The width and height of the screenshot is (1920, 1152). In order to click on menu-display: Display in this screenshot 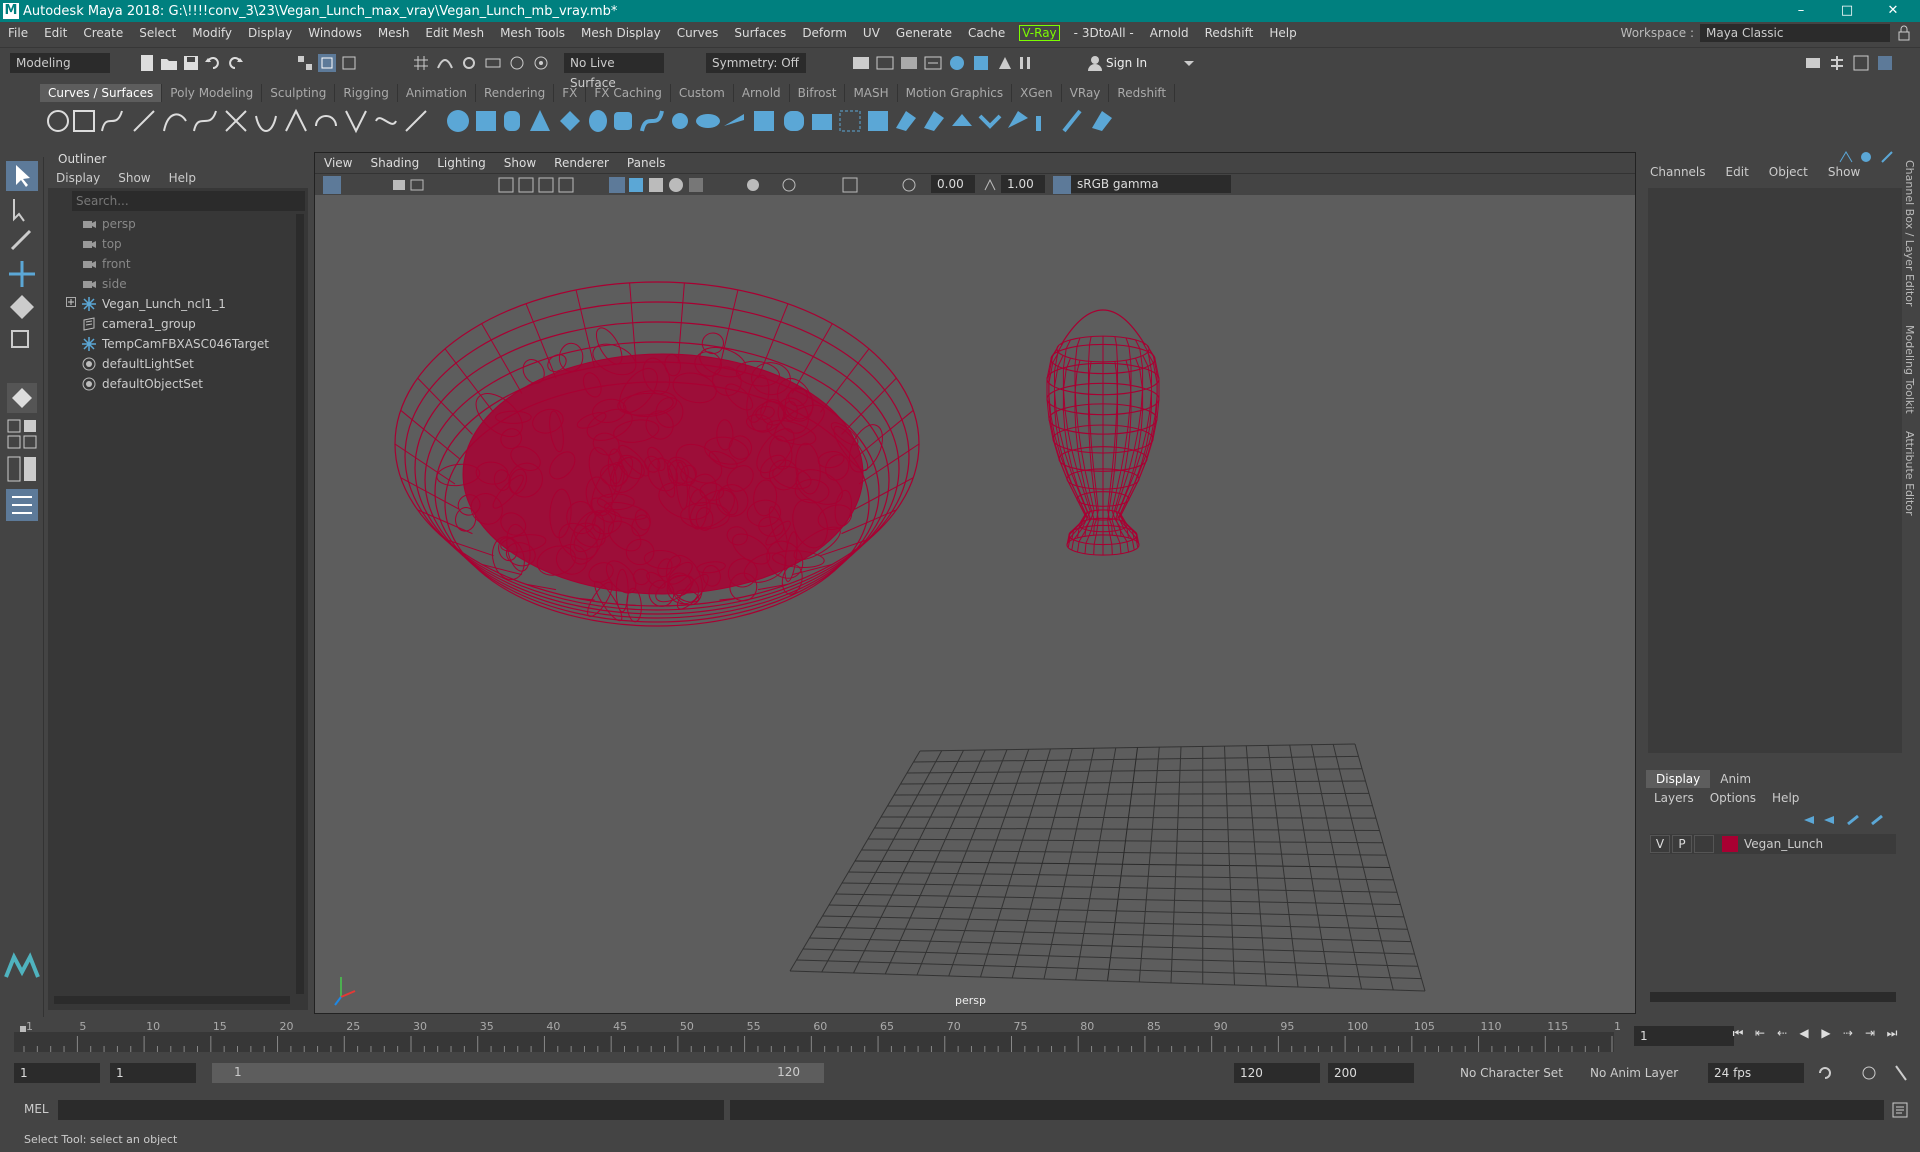, I will do `click(270, 33)`.